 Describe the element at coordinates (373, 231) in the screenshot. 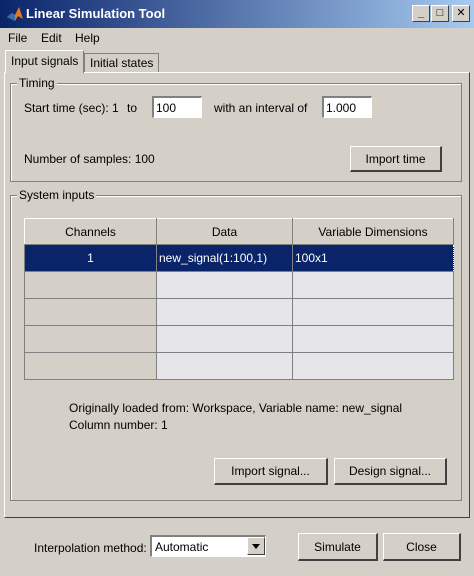

I see `column-header-dimensions: Variable Dimensions` at that location.